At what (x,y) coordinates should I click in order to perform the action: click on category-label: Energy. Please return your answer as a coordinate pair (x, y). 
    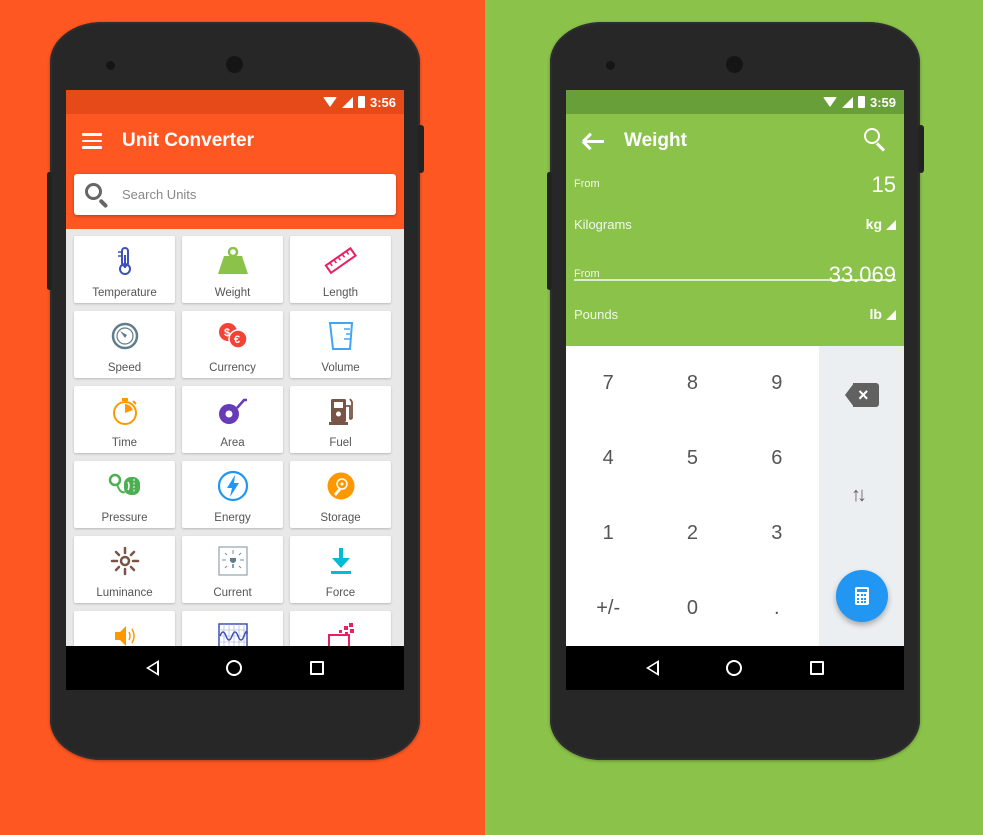
    Looking at the image, I should click on (232, 518).